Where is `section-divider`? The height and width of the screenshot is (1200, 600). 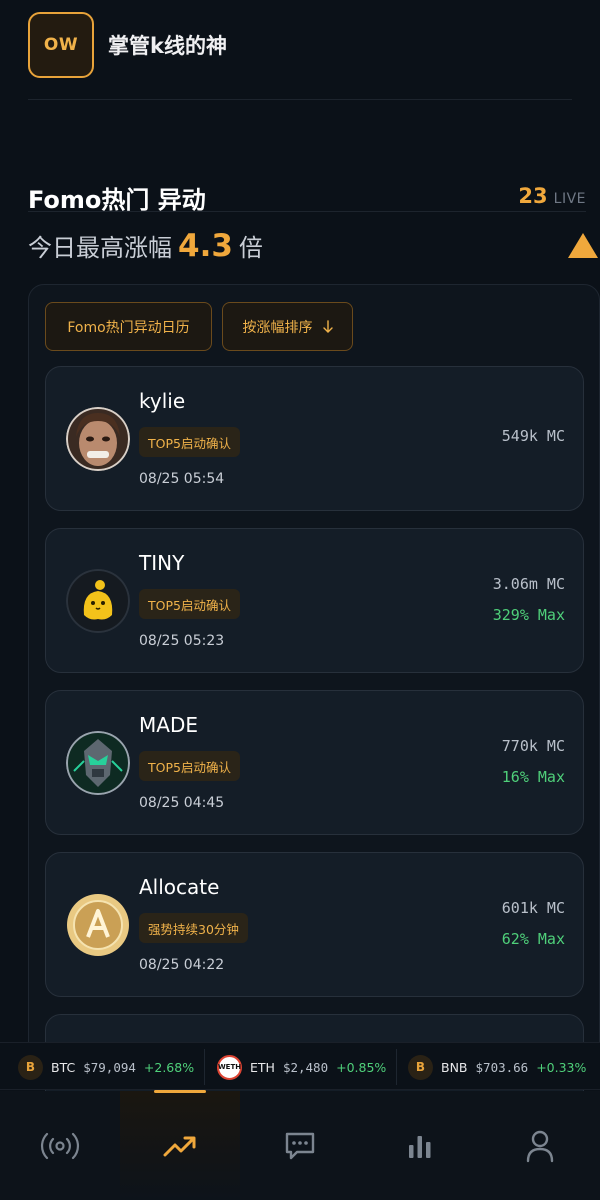
section-divider is located at coordinates (307, 211).